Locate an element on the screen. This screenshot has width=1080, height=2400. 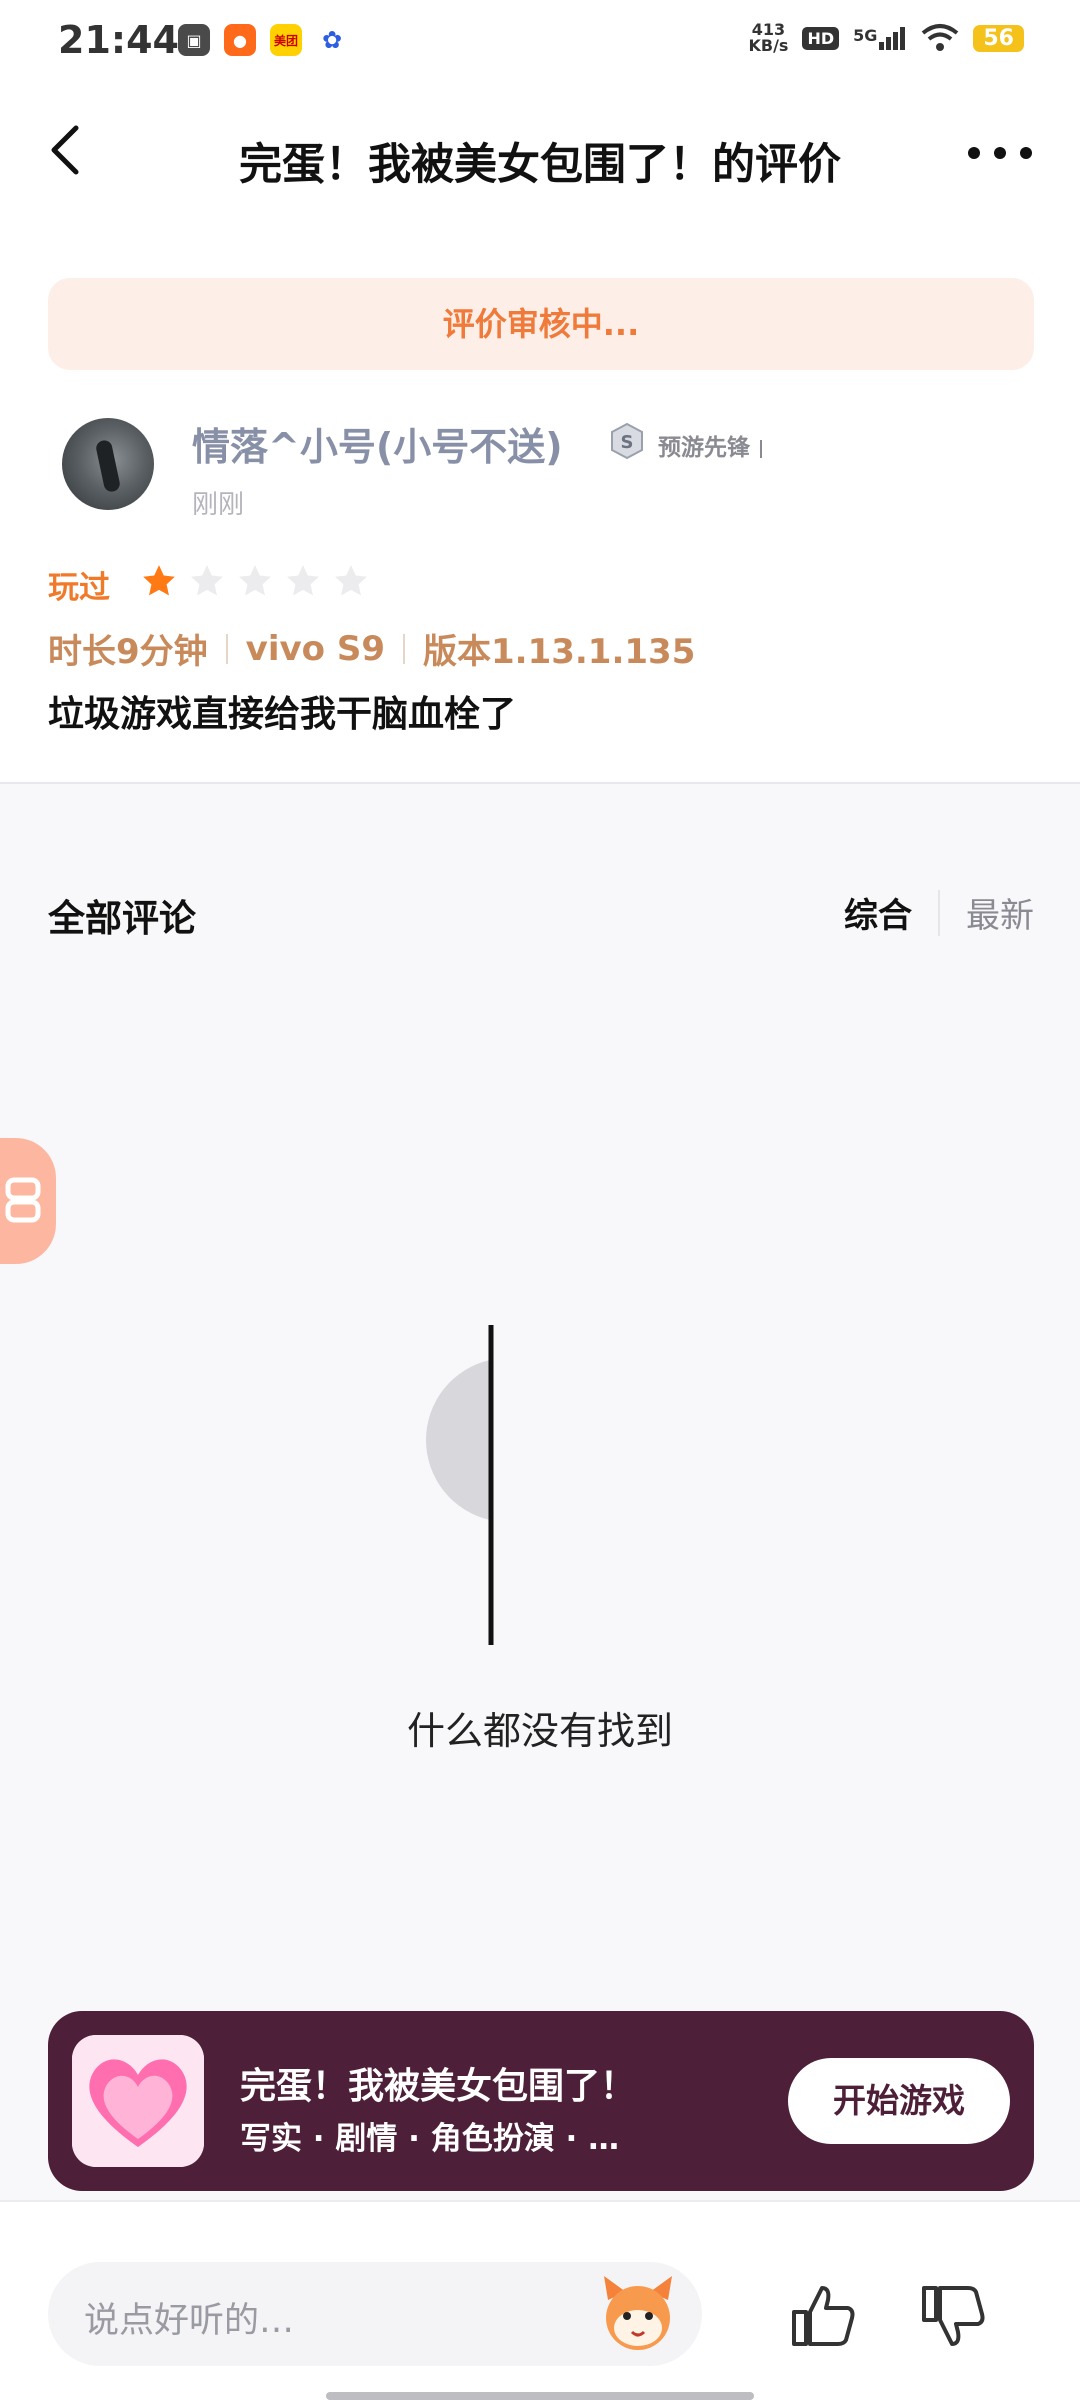
net-speed-unit: KB/s is located at coordinates (768, 45).